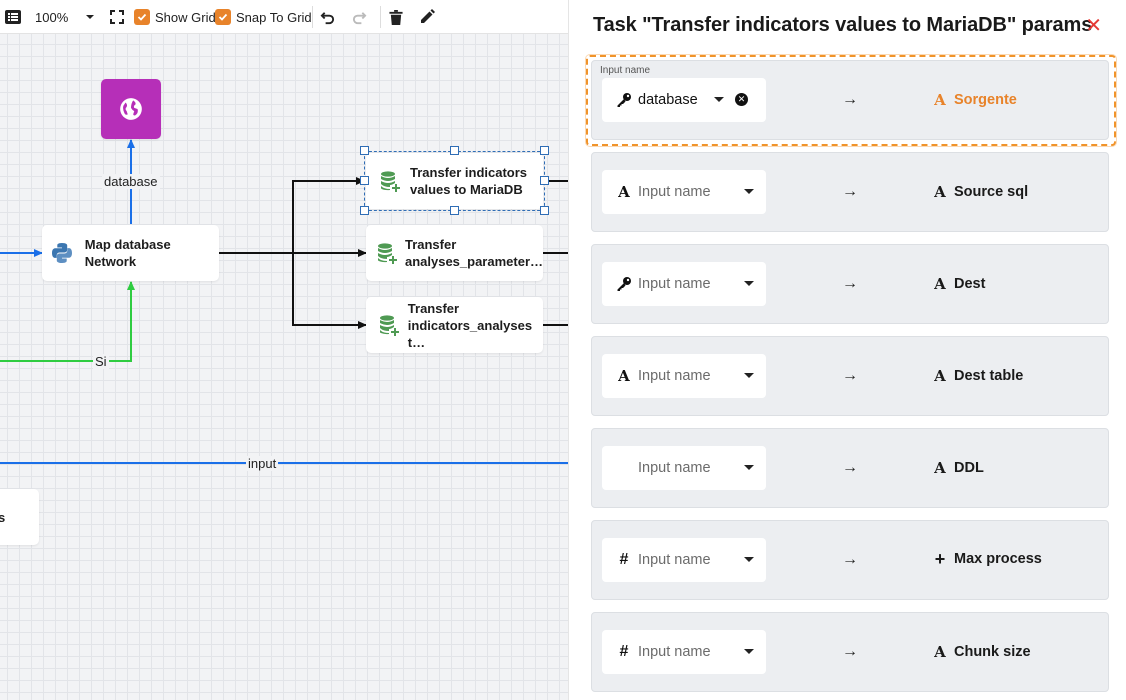 The image size is (1126, 700). What do you see at coordinates (117, 17) in the screenshot?
I see `fullscreen-icon` at bounding box center [117, 17].